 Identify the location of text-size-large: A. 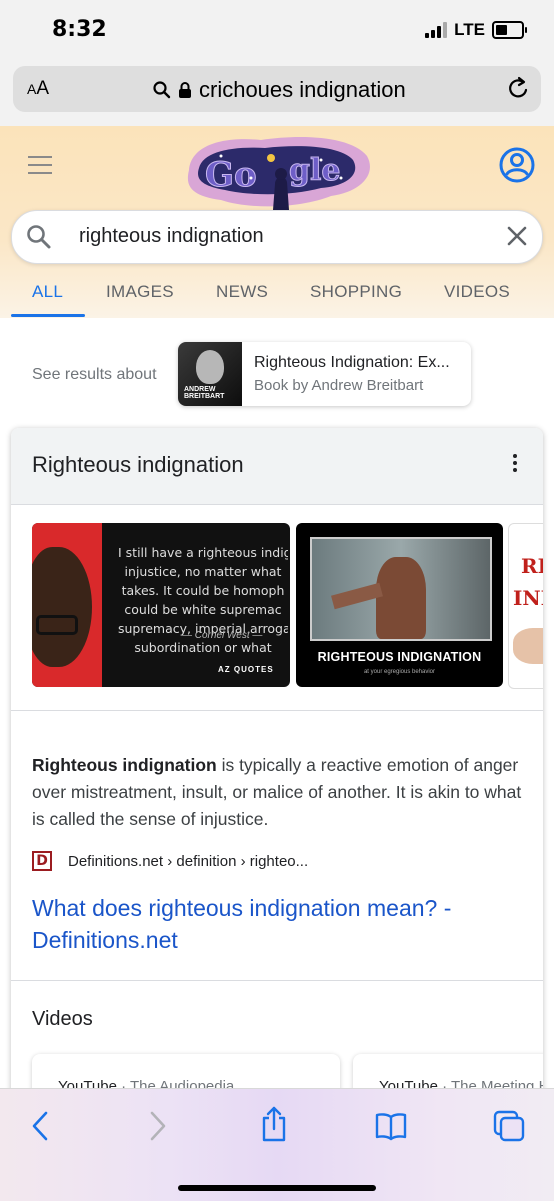
(43, 88).